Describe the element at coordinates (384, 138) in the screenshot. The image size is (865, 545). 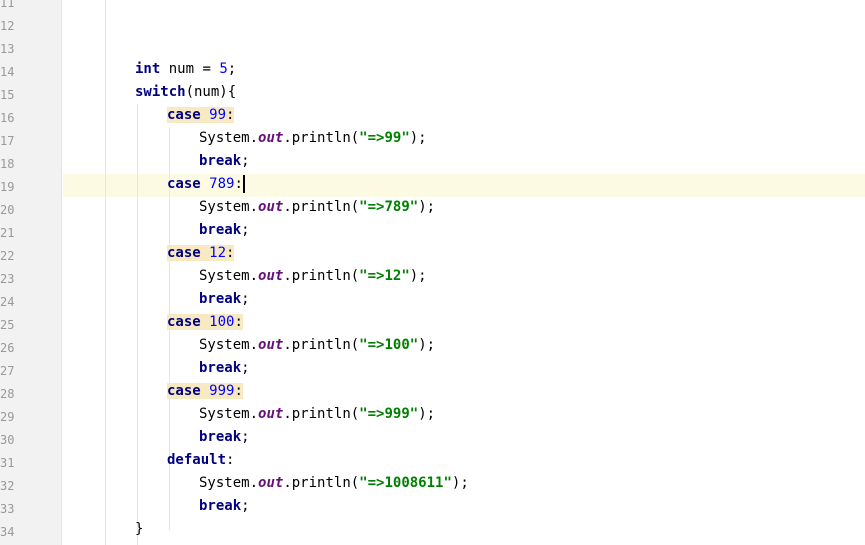
I see `string-literal: "=>99"` at that location.